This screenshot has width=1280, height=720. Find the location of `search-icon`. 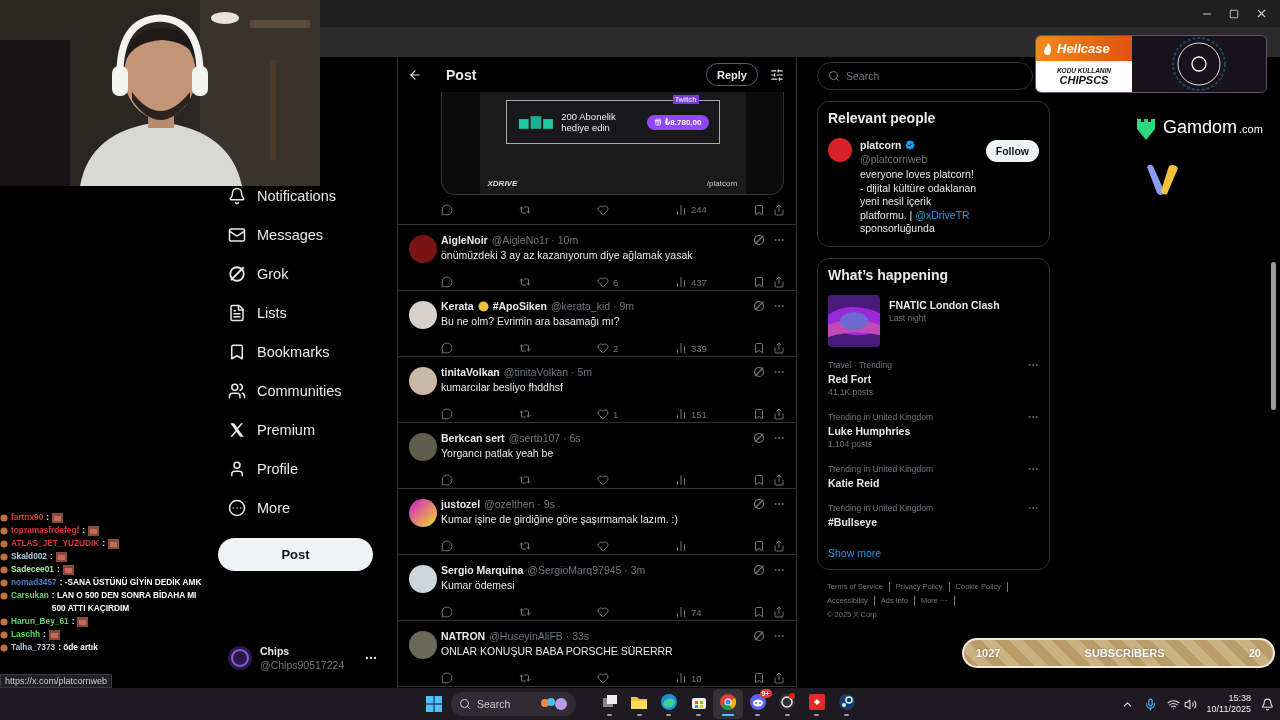

search-icon is located at coordinates (465, 704).